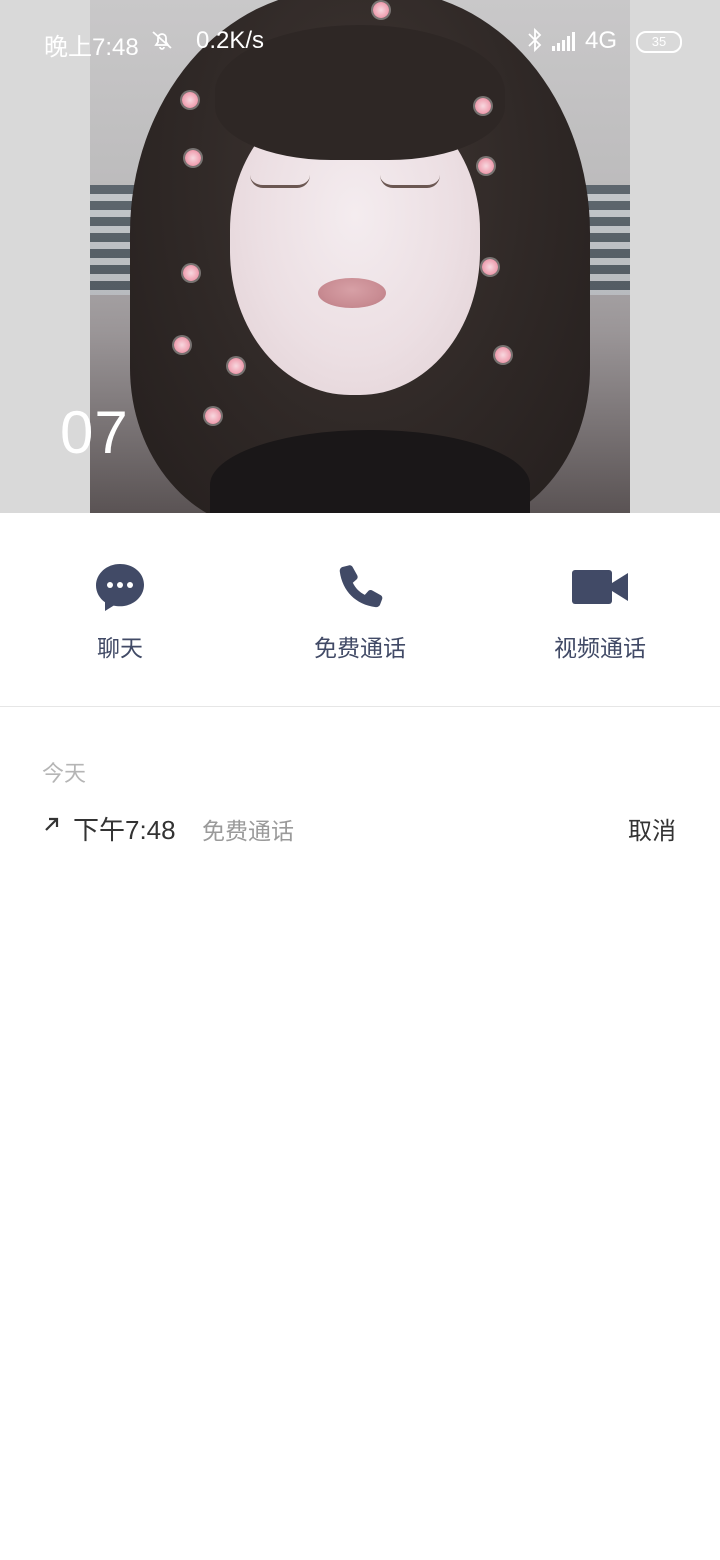  I want to click on status-time: 晚上7:48, so click(91, 47).